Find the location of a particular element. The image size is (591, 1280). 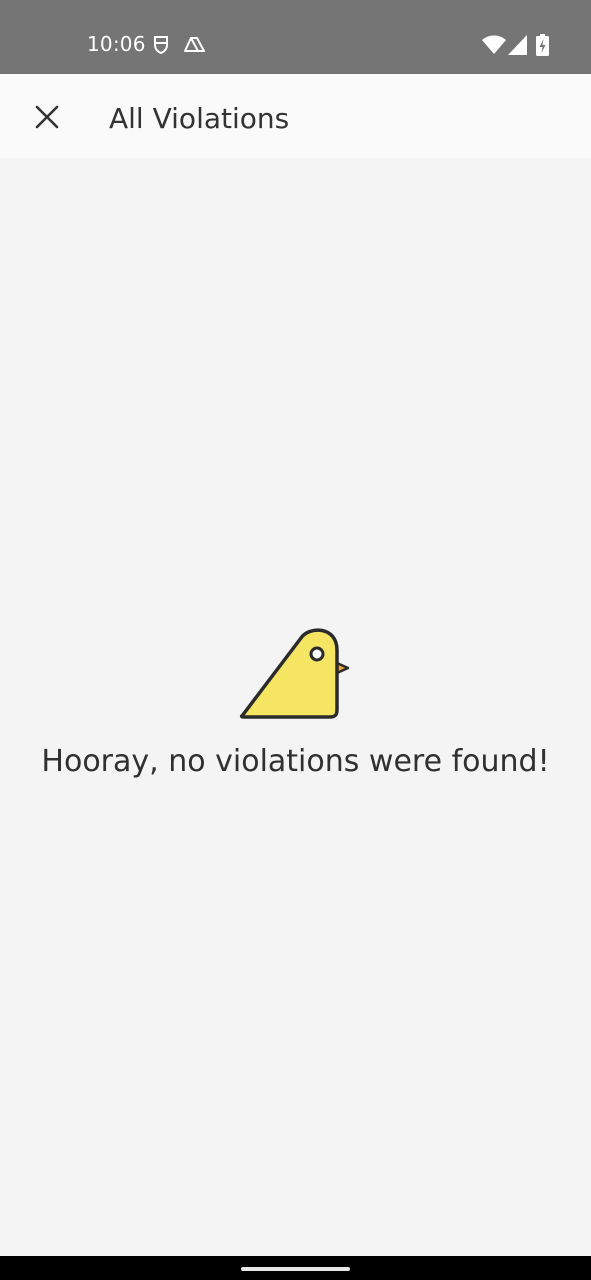

wifi-icon is located at coordinates (494, 44).